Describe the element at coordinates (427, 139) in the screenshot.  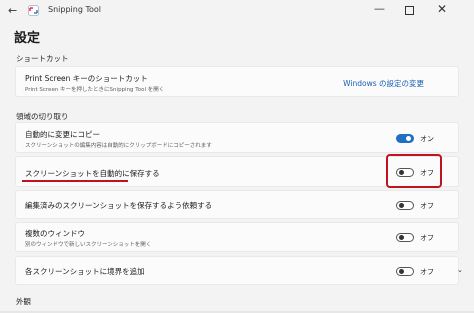
I see `toggle-state-label: オン` at that location.